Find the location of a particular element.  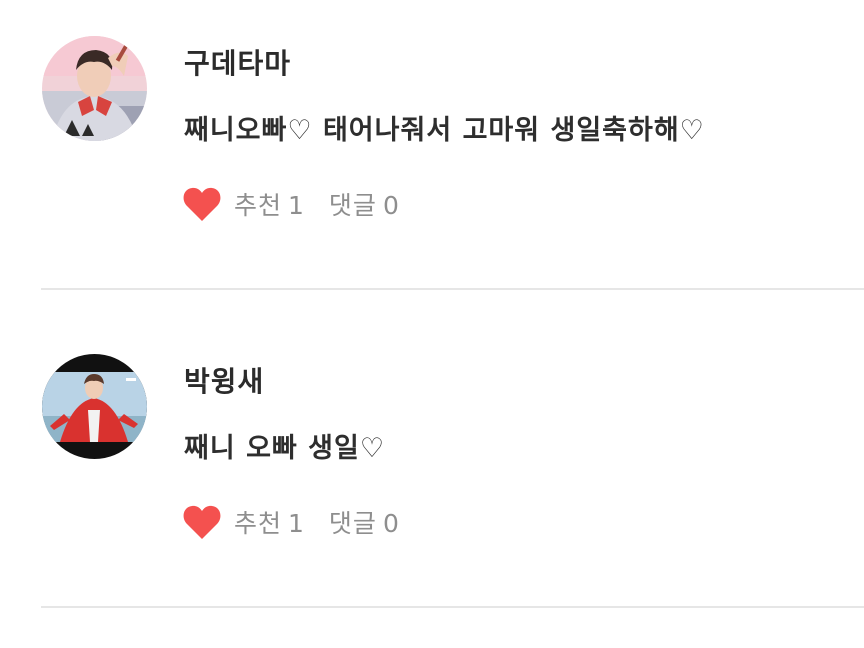

comment-text: 째니 오빠 생일♡ is located at coordinates (285, 448).